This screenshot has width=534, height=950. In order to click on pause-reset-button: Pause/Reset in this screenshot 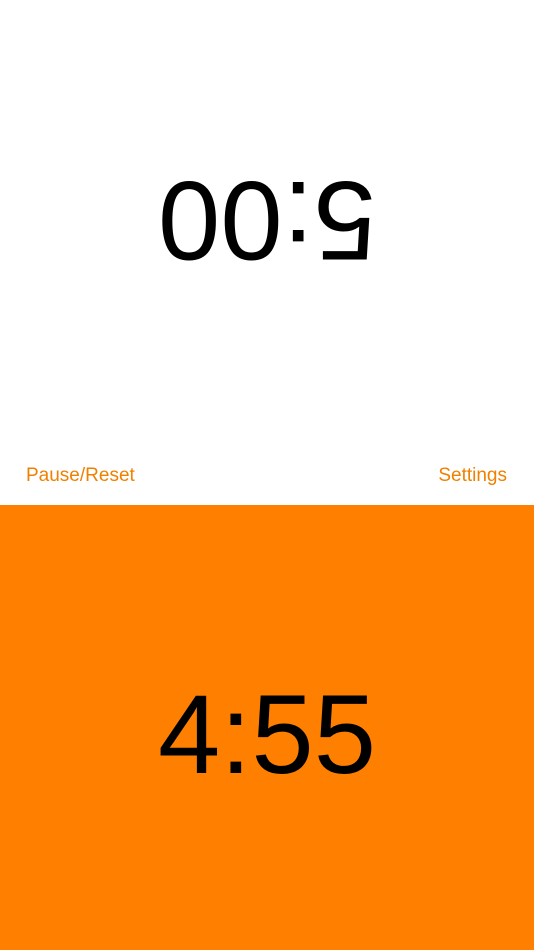, I will do `click(80, 476)`.